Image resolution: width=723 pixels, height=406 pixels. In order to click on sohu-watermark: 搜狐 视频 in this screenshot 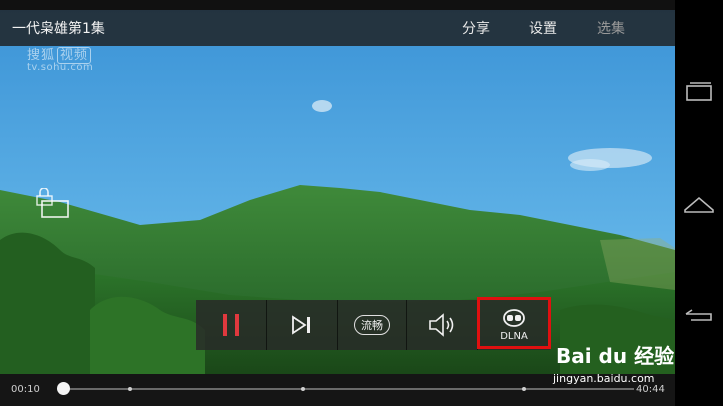, I will do `click(59, 54)`.